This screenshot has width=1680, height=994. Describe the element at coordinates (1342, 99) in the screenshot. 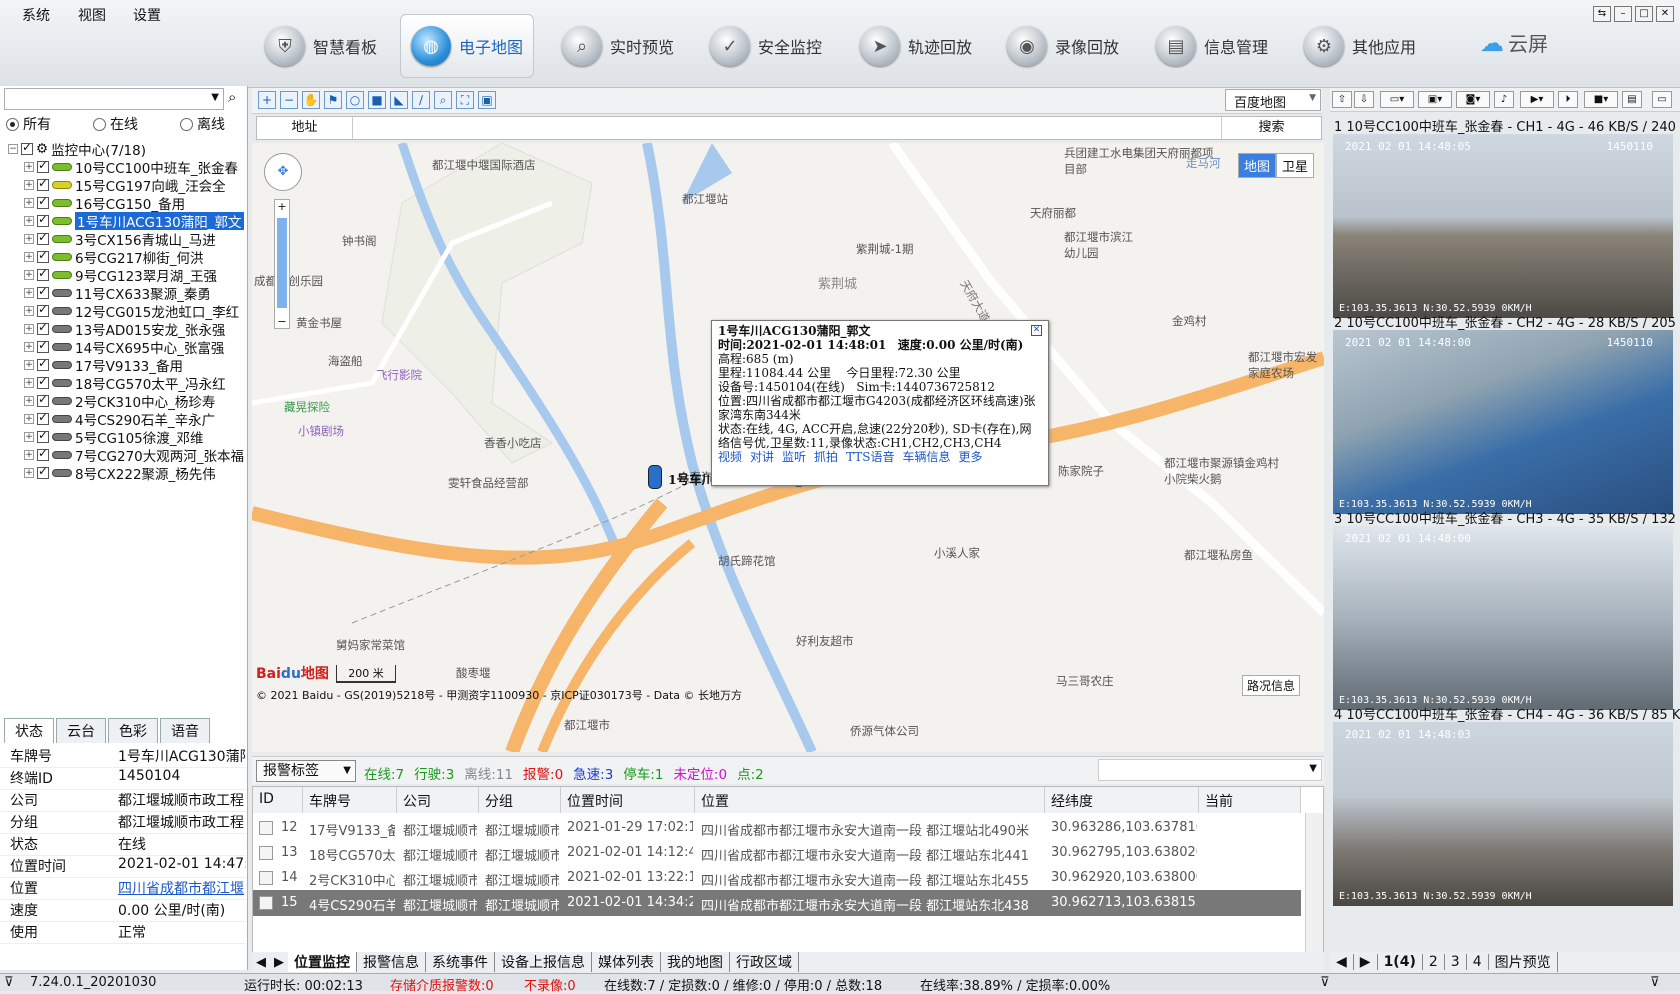

I see `upload-icon: ⇧` at that location.